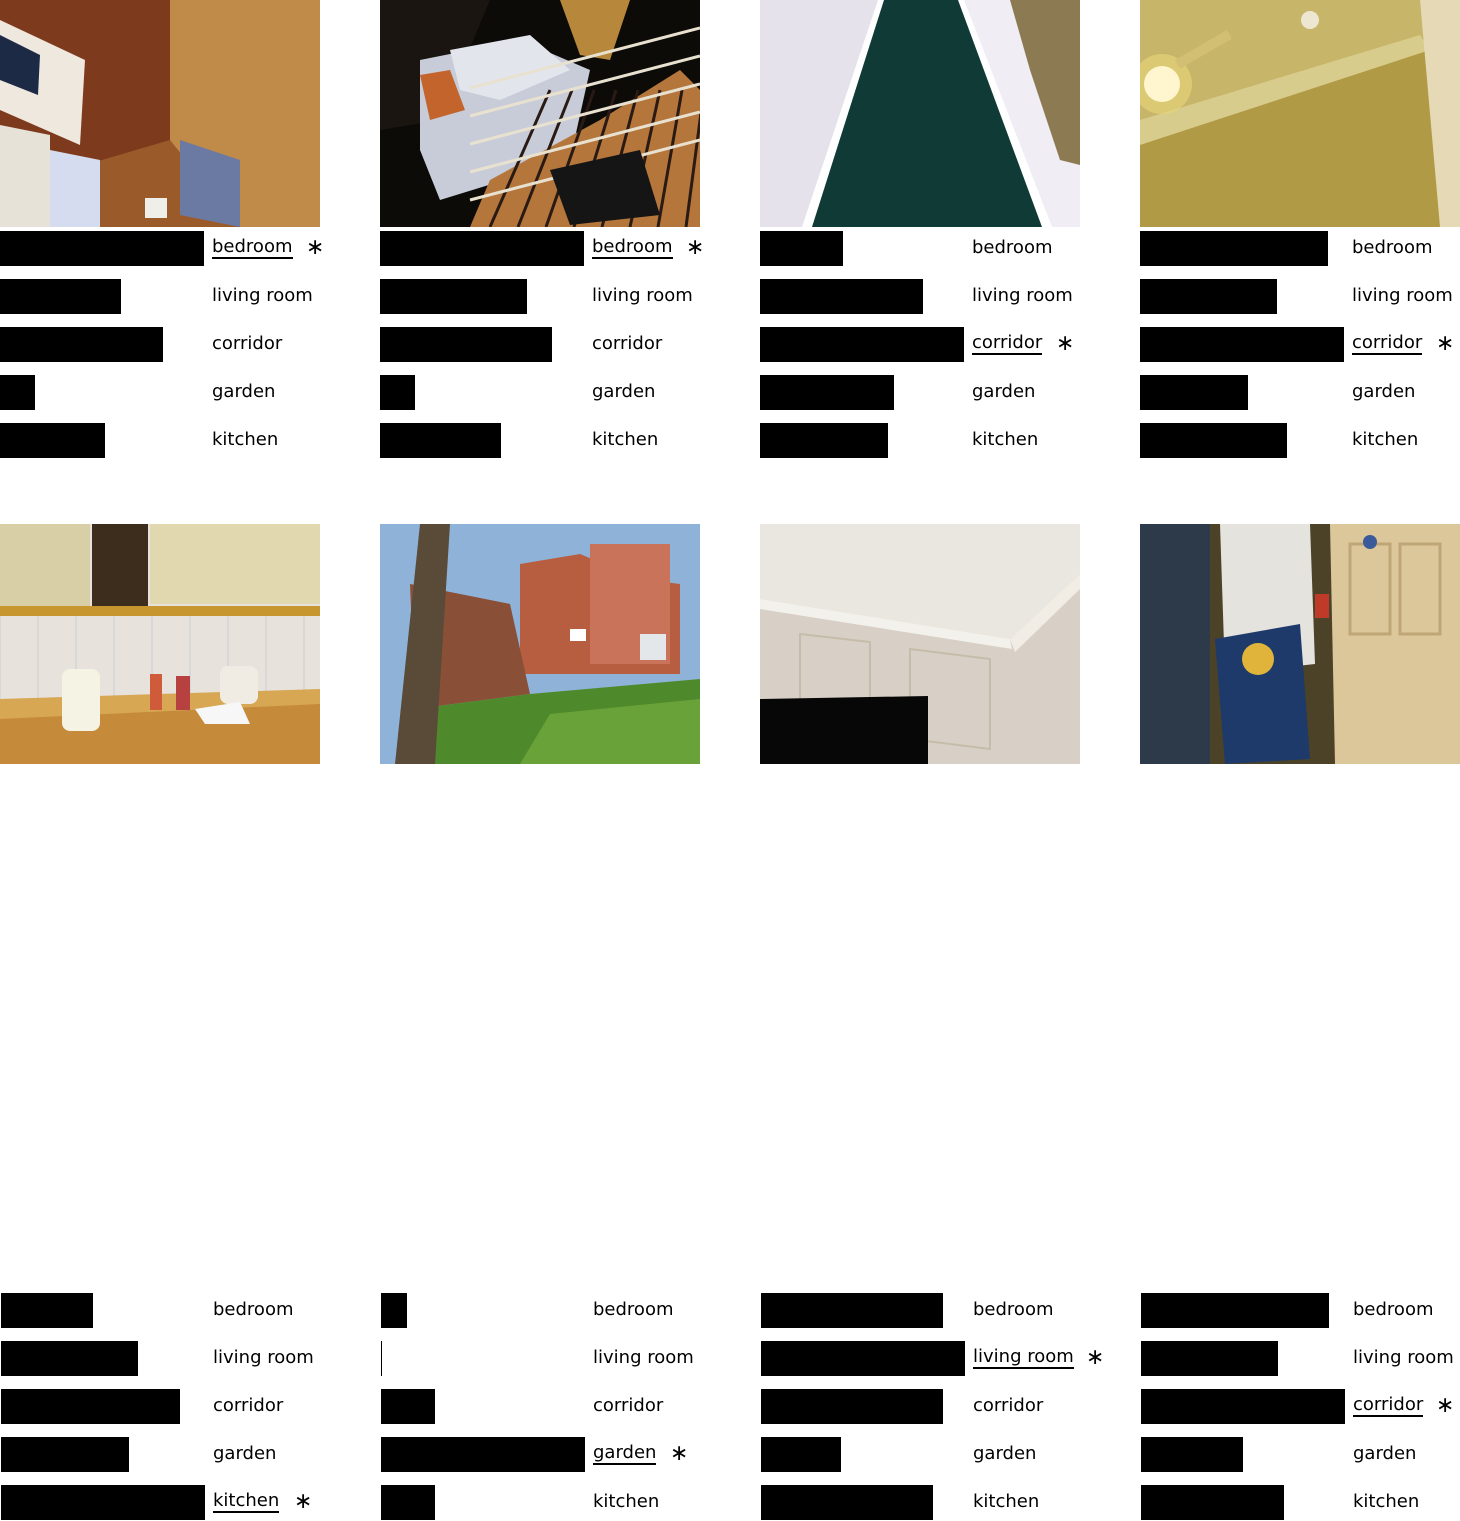 This screenshot has height=1521, width=1460. I want to click on score-row: garden ∗, so click(540, 1455).